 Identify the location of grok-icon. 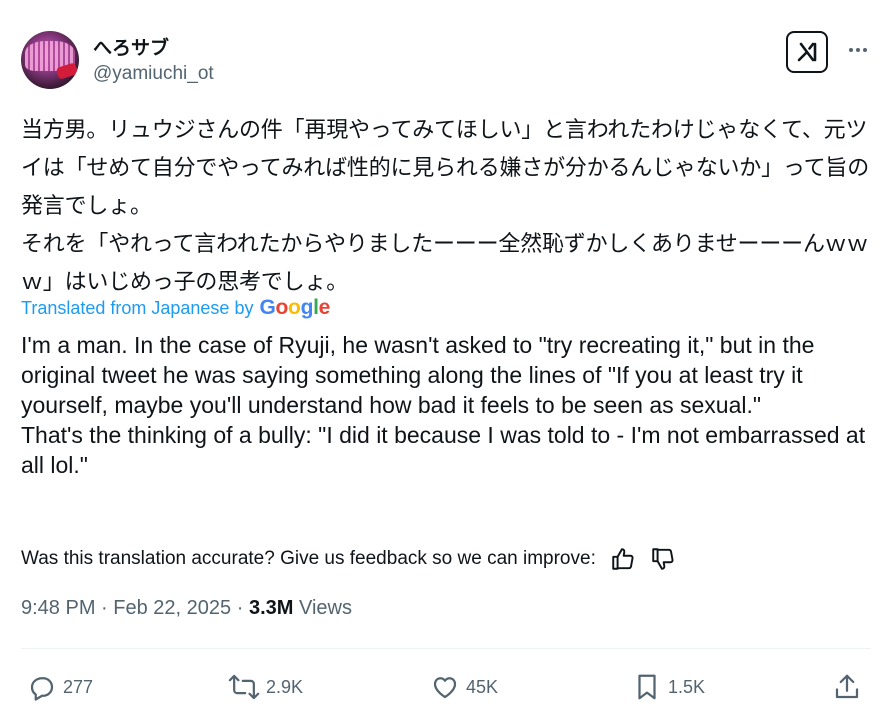
(807, 52).